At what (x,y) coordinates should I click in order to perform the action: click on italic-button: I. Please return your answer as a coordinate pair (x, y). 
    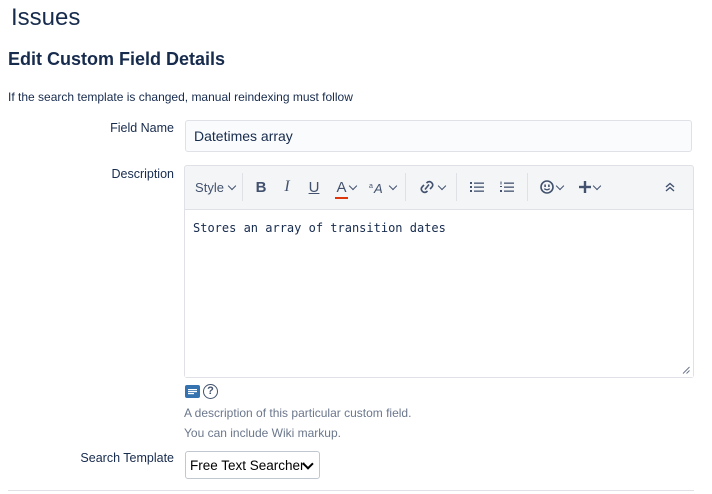
    Looking at the image, I should click on (287, 187).